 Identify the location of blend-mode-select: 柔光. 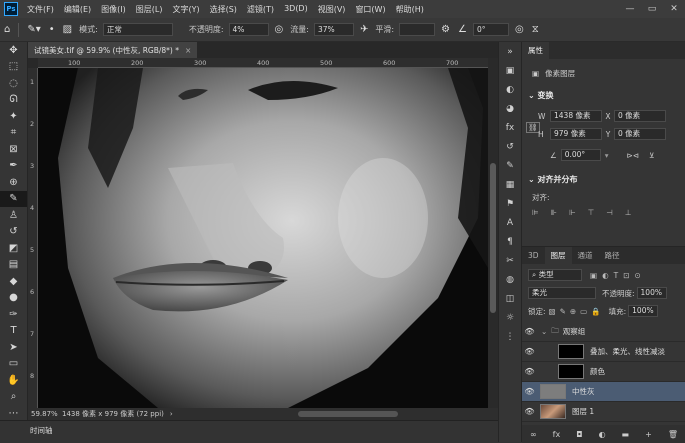
(562, 293).